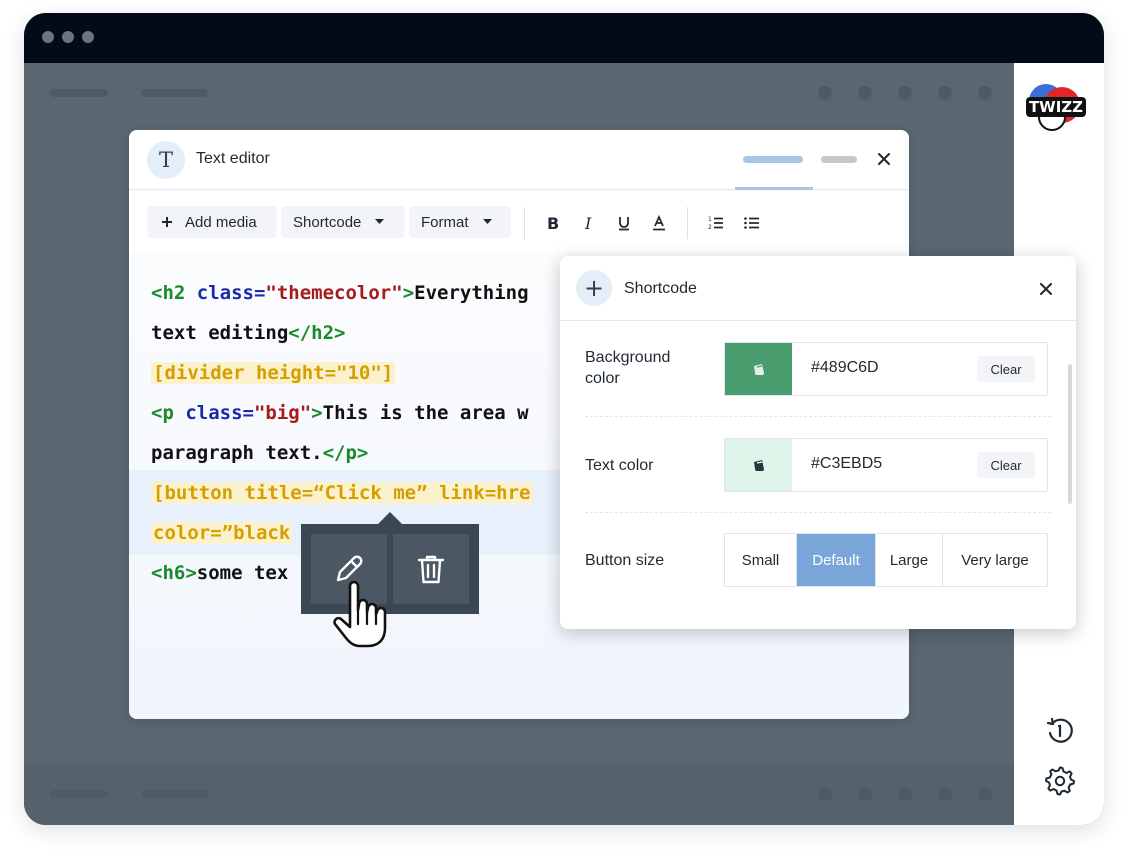 The height and width of the screenshot is (860, 1128). What do you see at coordinates (710, 219) in the screenshot?
I see `svg-text: 1` at bounding box center [710, 219].